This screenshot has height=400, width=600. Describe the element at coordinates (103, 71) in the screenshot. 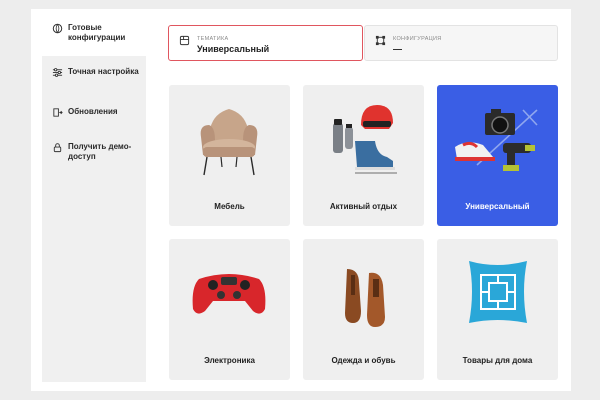

I see `sidebar-item-label: Точная настройка` at that location.